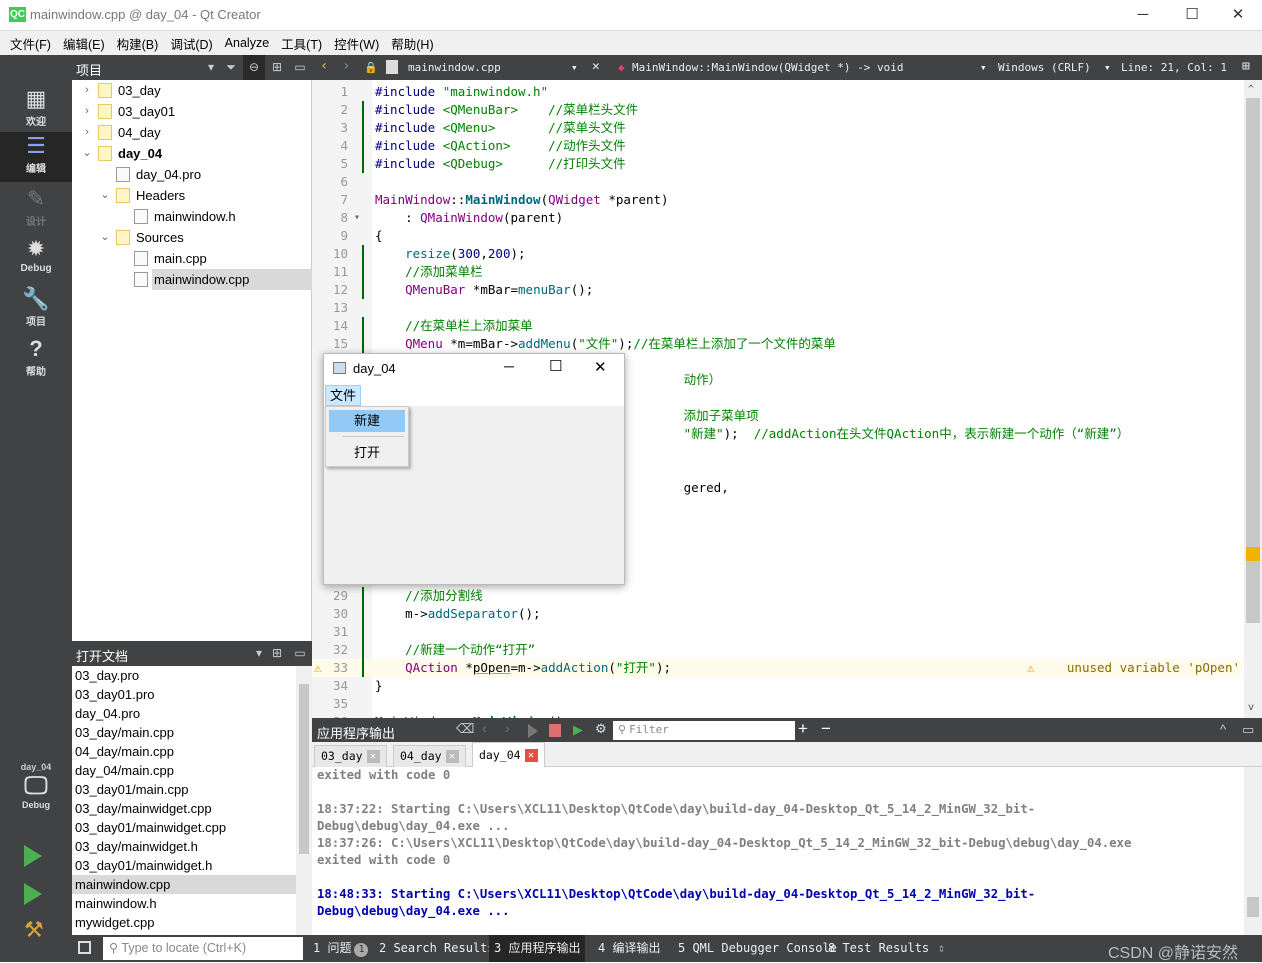 The width and height of the screenshot is (1262, 963). What do you see at coordinates (192, 237) in the screenshot?
I see `tree-item: ⌄ Sources` at bounding box center [192, 237].